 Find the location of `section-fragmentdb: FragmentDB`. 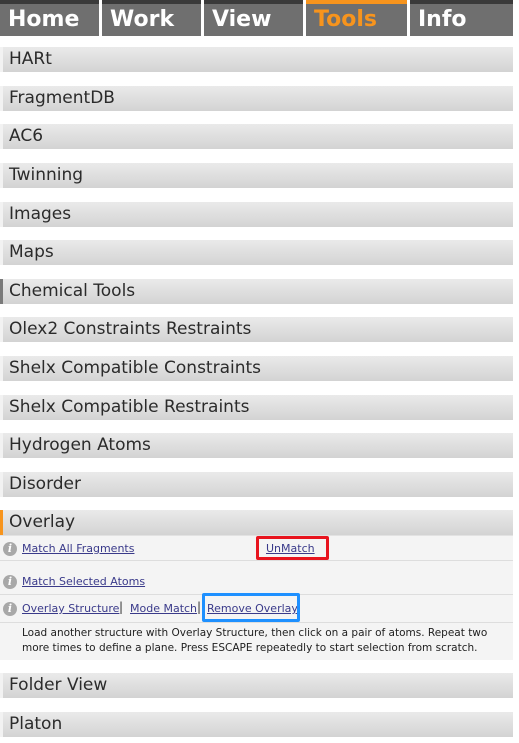

section-fragmentdb: FragmentDB is located at coordinates (256, 98).